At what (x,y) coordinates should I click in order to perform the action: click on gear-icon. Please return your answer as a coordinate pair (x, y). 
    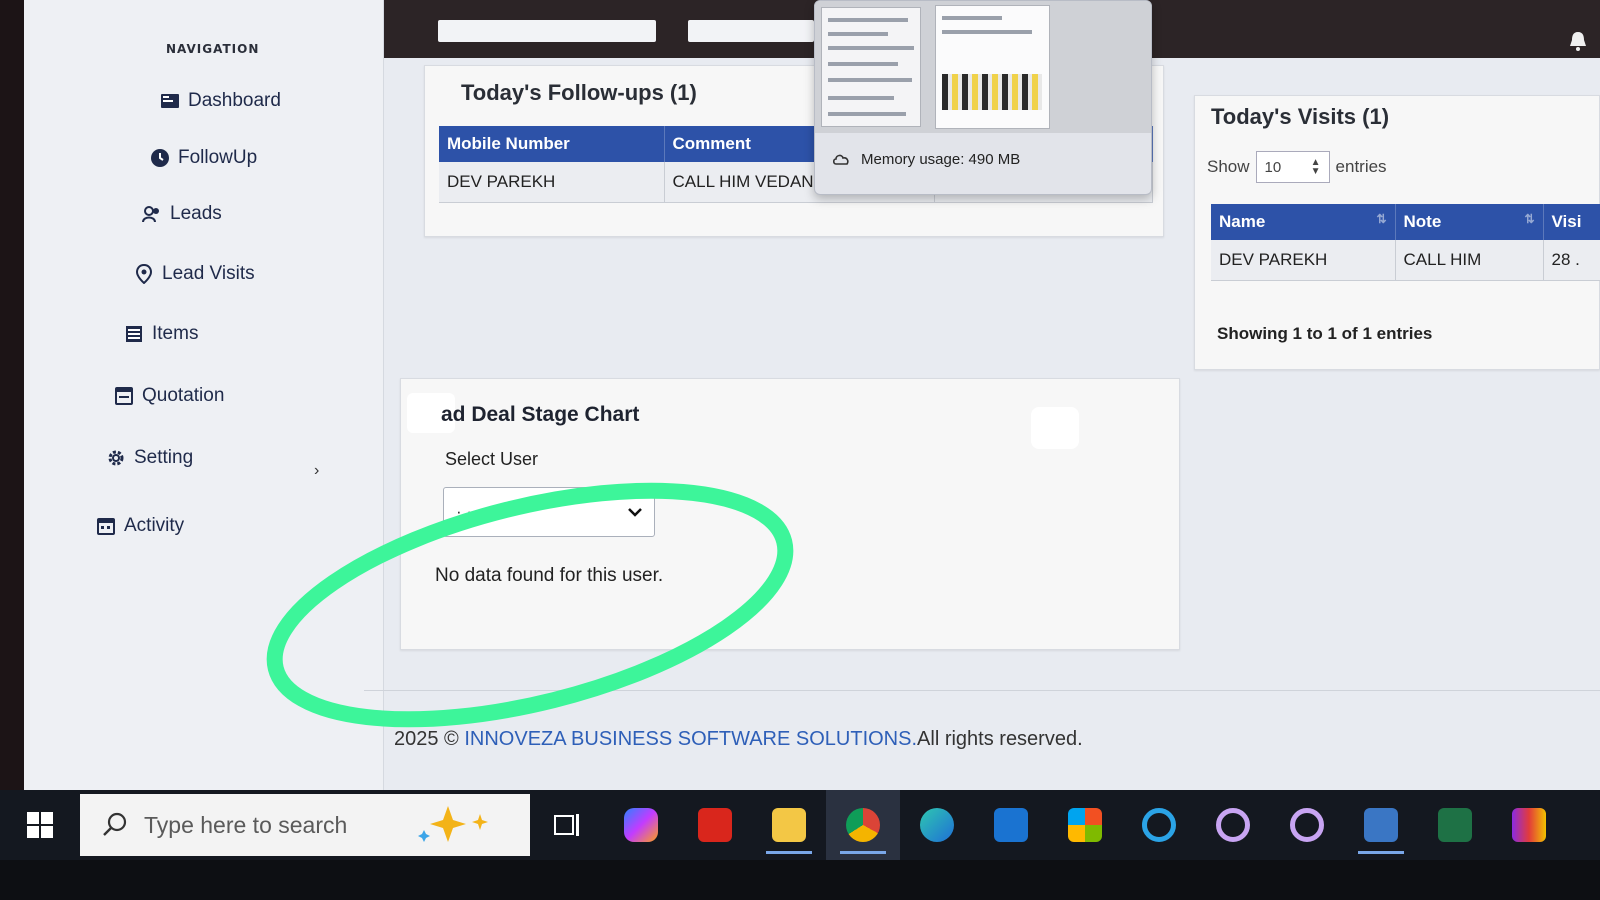
    Looking at the image, I should click on (116, 458).